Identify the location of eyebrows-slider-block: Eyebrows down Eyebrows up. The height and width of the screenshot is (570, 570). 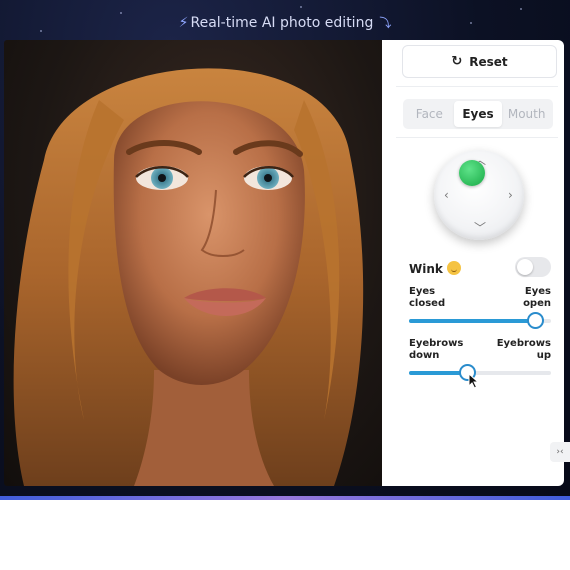
(480, 359).